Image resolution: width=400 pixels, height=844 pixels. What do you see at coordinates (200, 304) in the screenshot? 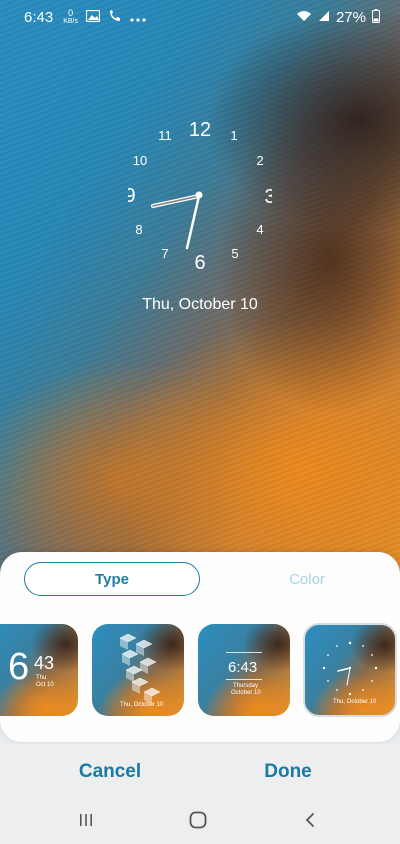
I see `lock-screen-date: Thu, October 10` at bounding box center [200, 304].